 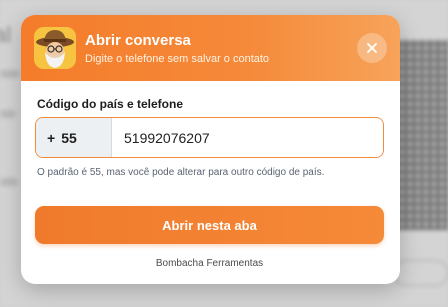 What do you see at coordinates (138, 40) in the screenshot?
I see `modal-title: Abrir conversa` at bounding box center [138, 40].